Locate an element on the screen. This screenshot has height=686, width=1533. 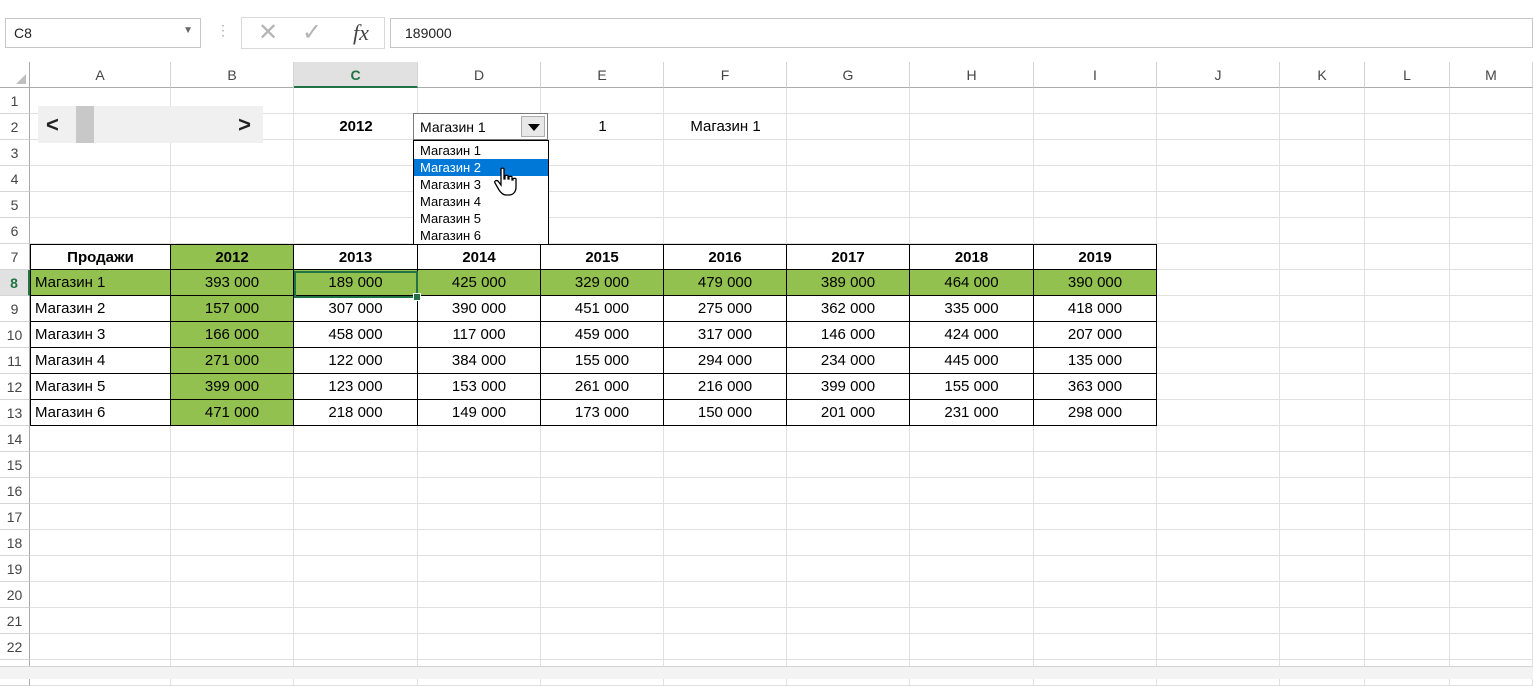
store-name-cell: Магазин 2 is located at coordinates (100, 309).